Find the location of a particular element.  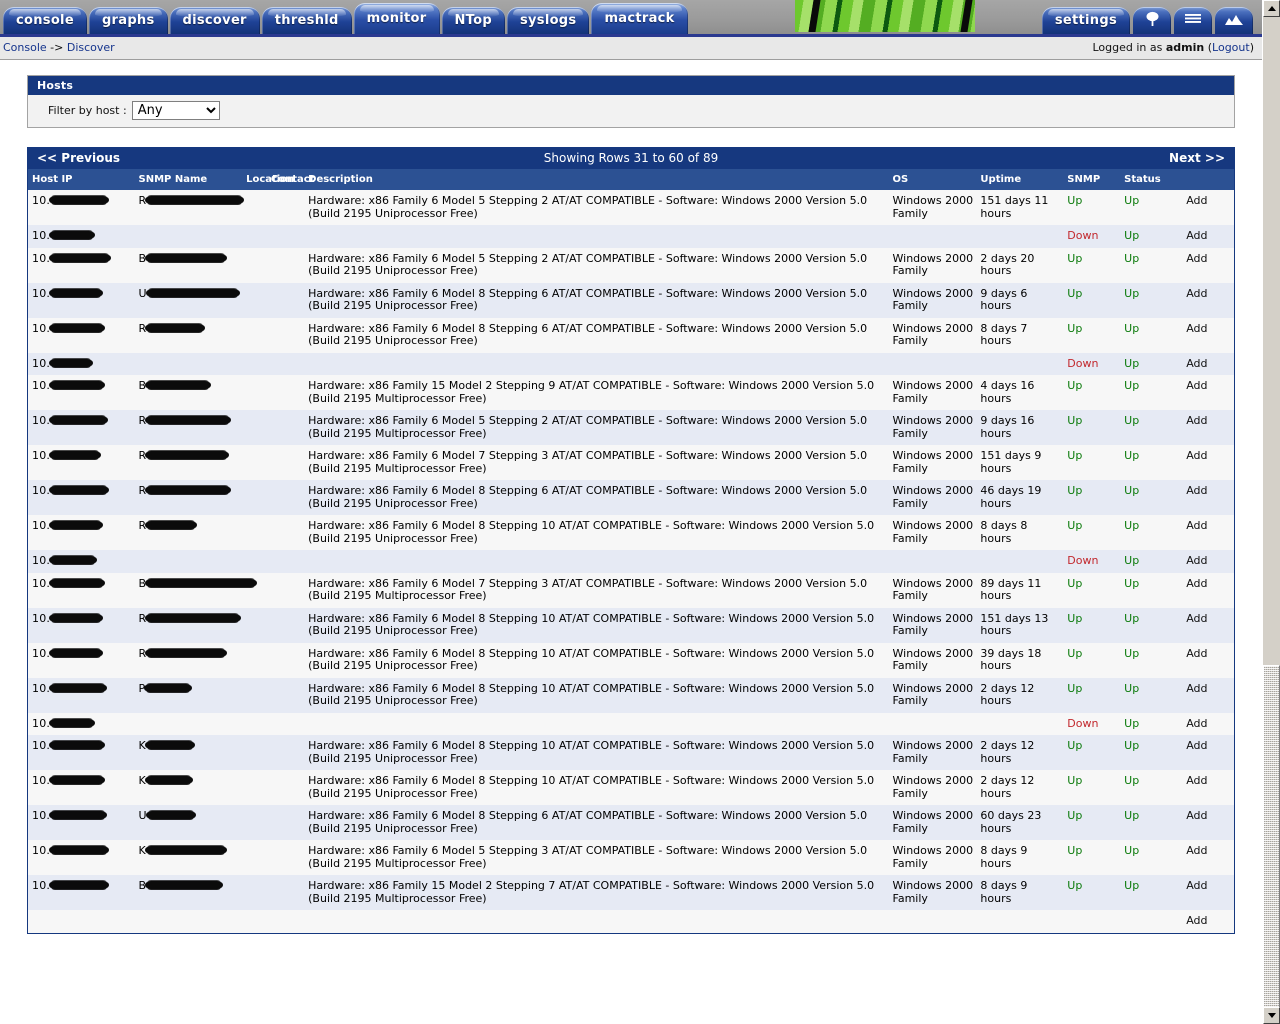

column-header-uptime: Uptime is located at coordinates (1020, 179).